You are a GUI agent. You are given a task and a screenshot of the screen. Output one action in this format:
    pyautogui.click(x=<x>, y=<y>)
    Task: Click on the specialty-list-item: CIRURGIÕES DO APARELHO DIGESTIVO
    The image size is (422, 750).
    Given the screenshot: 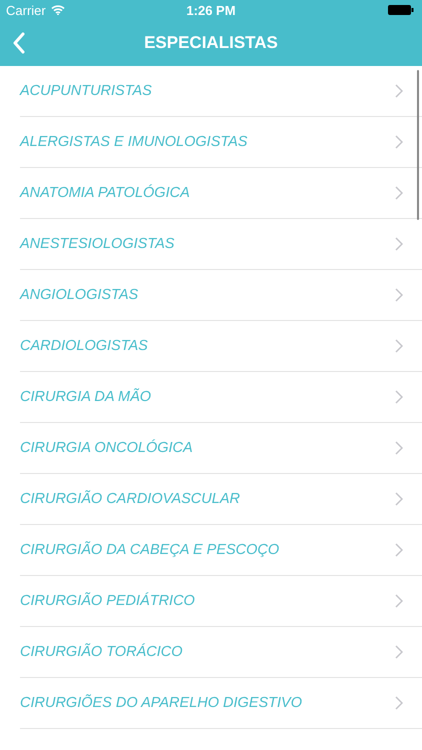 What is the action you would take?
    pyautogui.click(x=221, y=703)
    